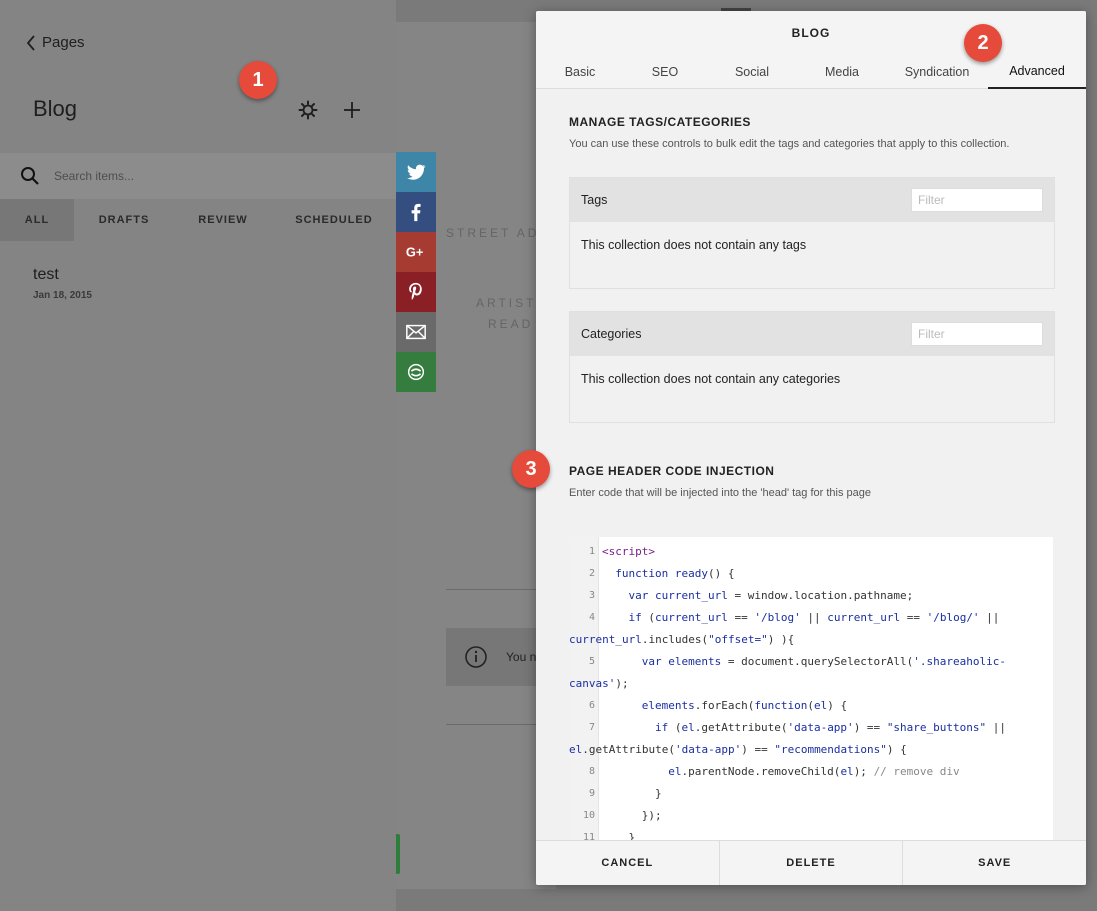 The height and width of the screenshot is (911, 1097). What do you see at coordinates (591, 771) in the screenshot?
I see `line-number: 8` at bounding box center [591, 771].